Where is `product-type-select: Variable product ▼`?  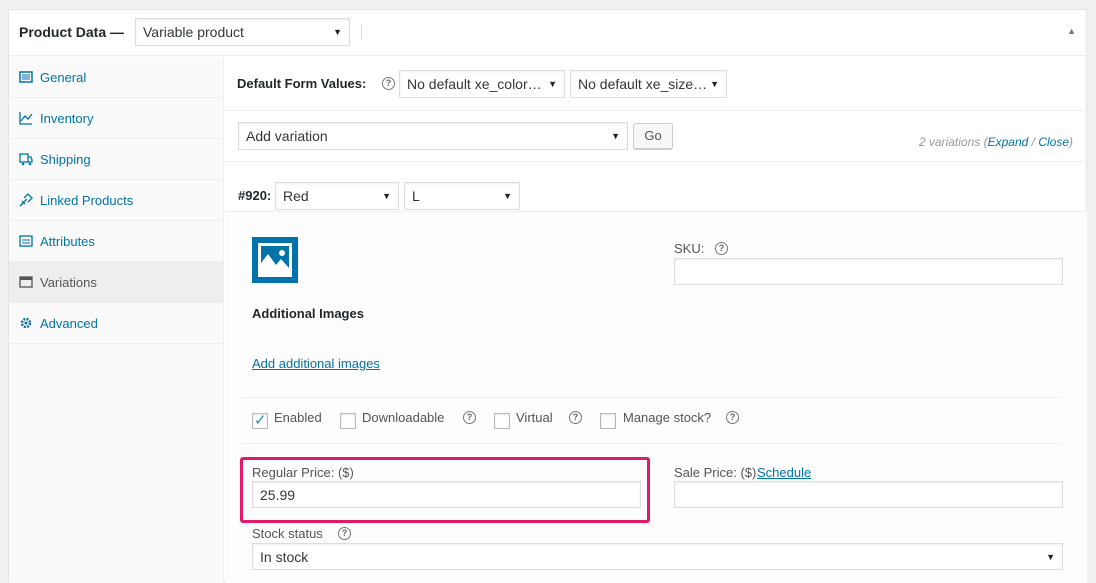 product-type-select: Variable product ▼ is located at coordinates (242, 32).